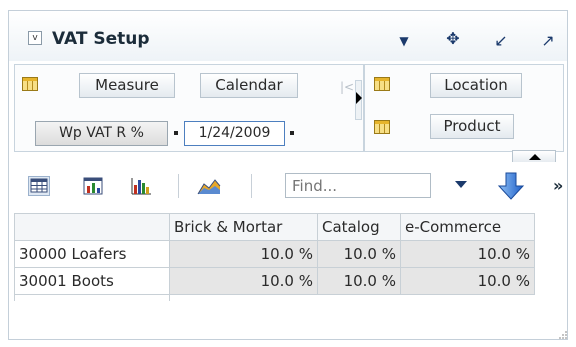 This screenshot has width=576, height=347. I want to click on calendar-selector: 1/24/2009, so click(234, 133).